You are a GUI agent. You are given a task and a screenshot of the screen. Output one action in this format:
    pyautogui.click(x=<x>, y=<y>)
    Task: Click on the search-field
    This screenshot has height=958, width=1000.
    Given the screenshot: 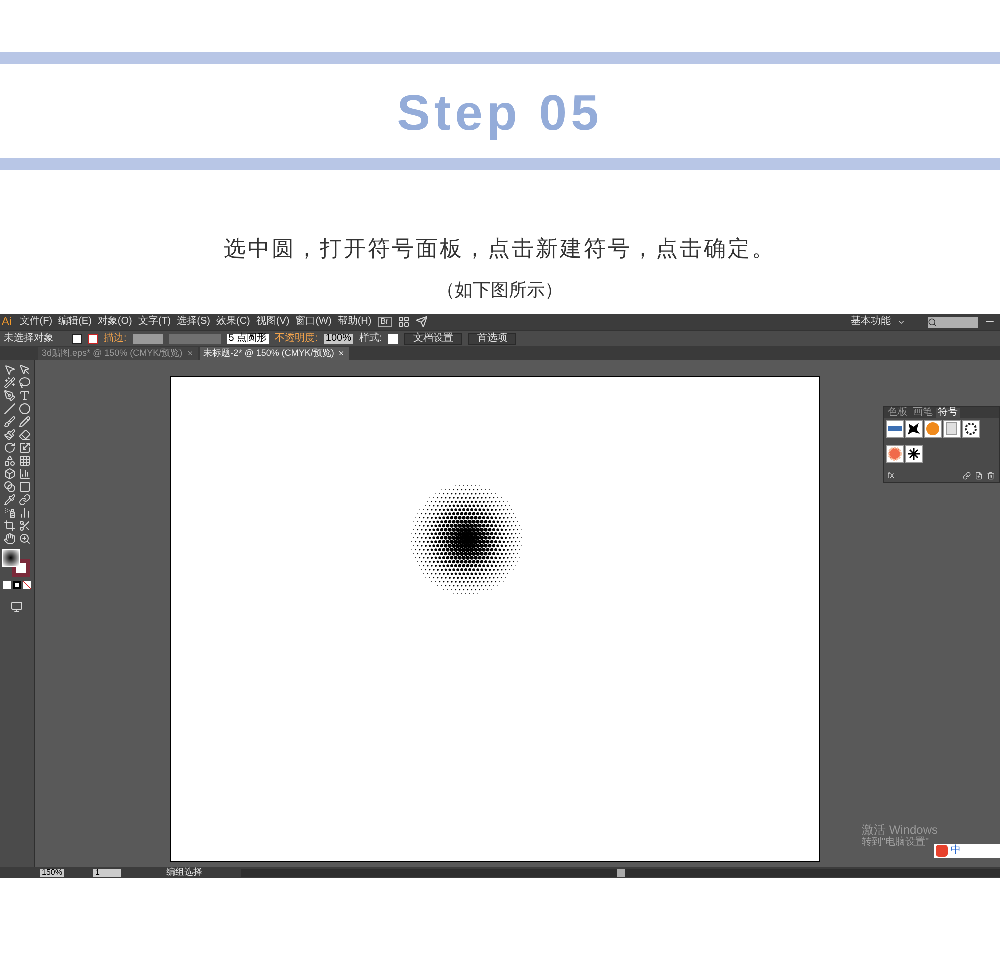 What is the action you would take?
    pyautogui.click(x=953, y=322)
    